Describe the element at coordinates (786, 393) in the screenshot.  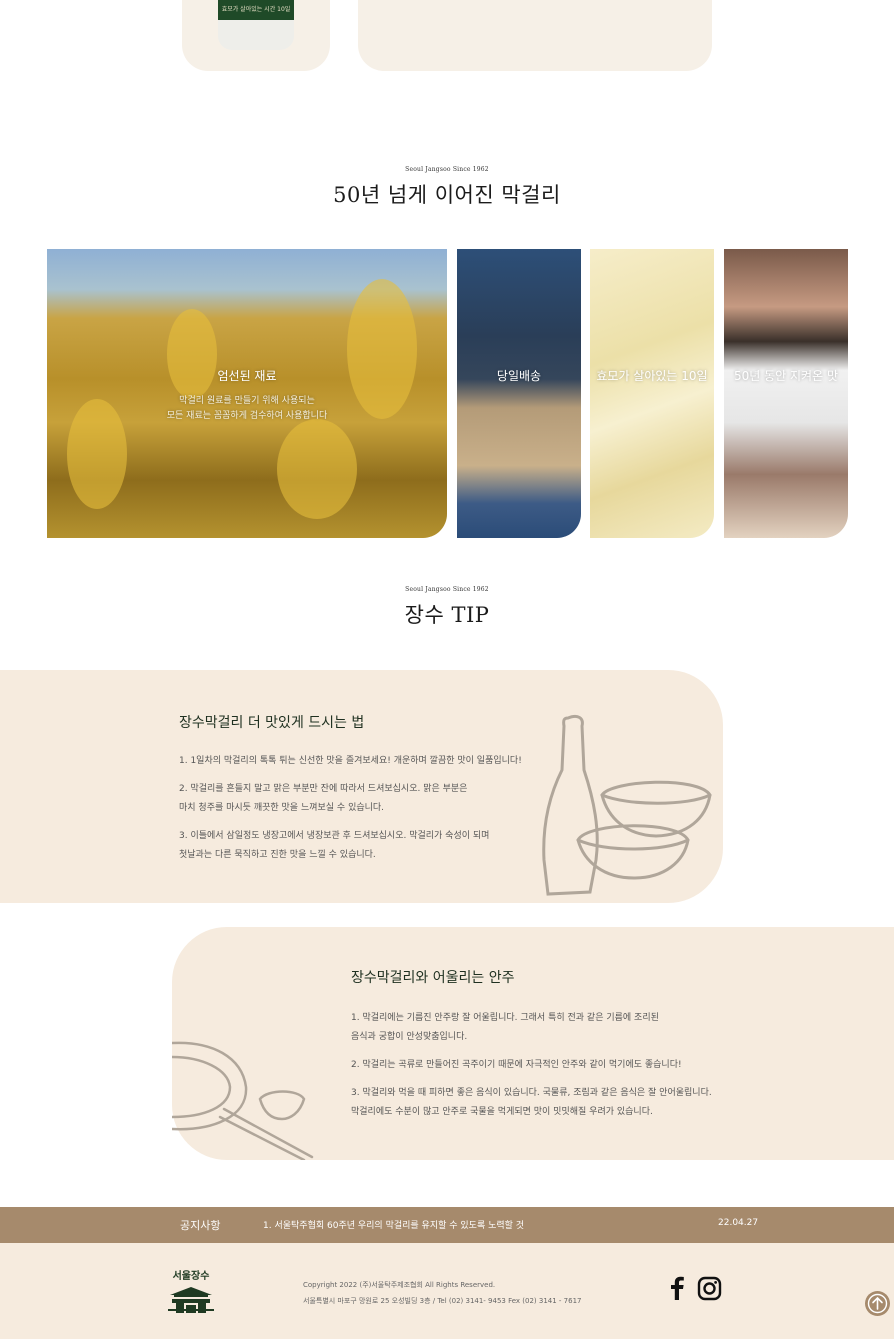
I see `gallery-panel-taste: 50년 동안 지켜온 맛` at that location.